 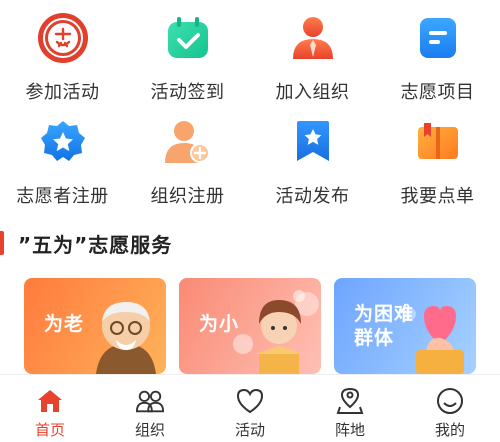 I want to click on card-elderly: 为老, so click(x=95, y=326).